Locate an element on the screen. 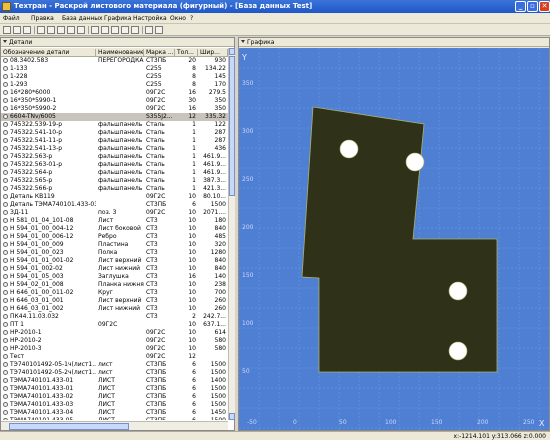 The image size is (550, 440). graphics-panel-header: Графика is located at coordinates (394, 42).